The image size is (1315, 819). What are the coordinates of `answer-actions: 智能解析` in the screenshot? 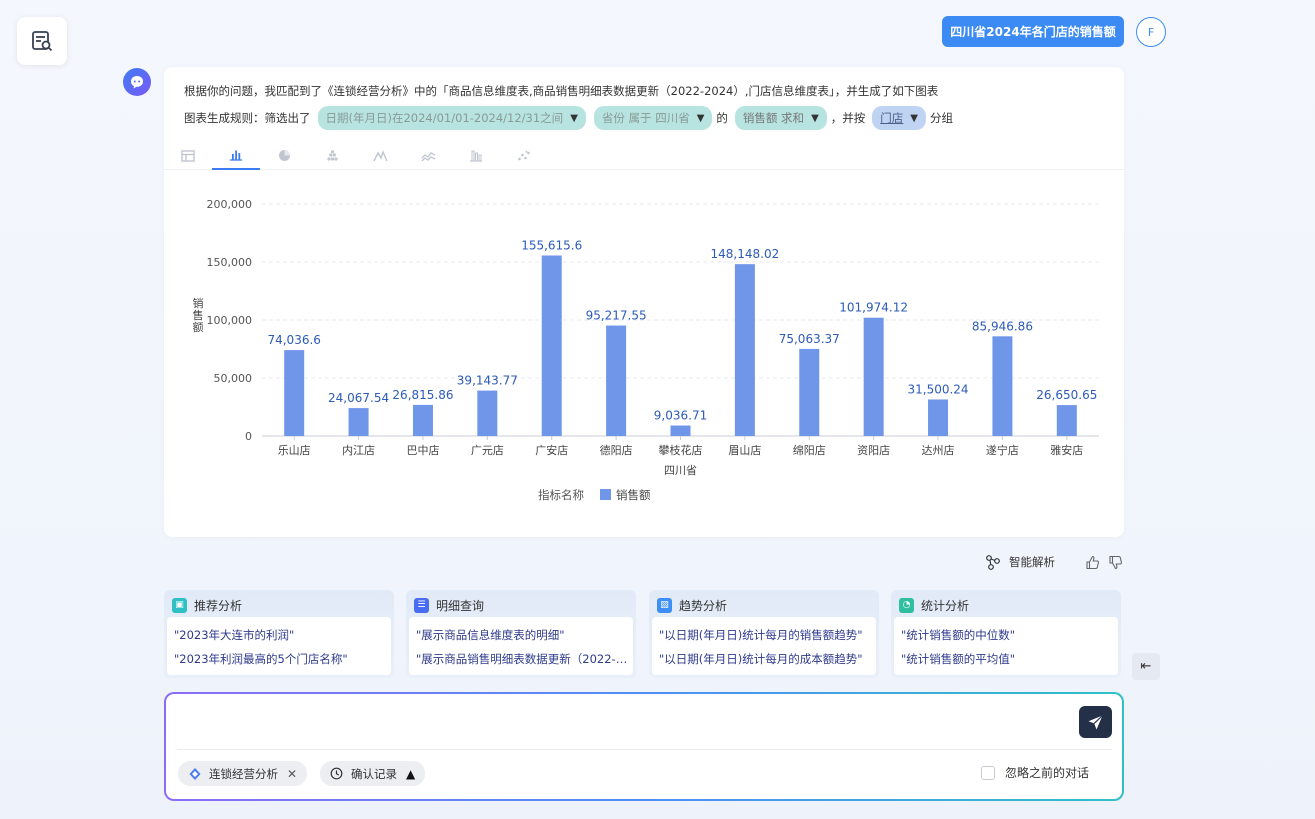 It's located at (1054, 562).